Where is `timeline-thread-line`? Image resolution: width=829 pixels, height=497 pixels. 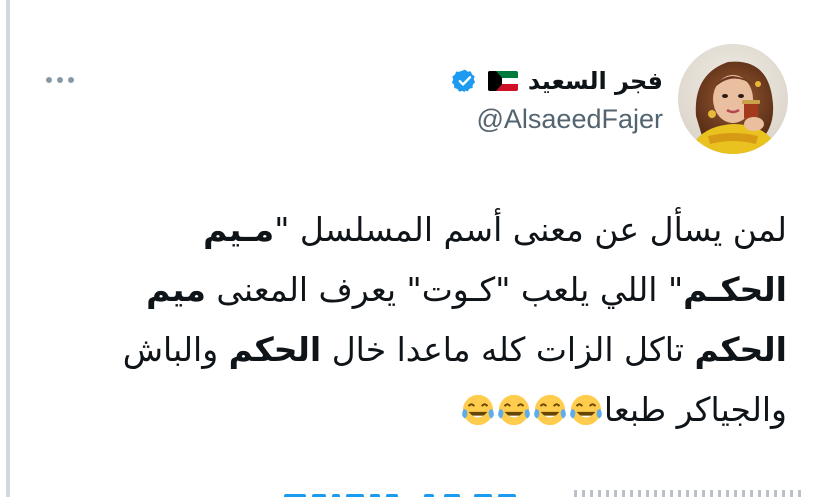 timeline-thread-line is located at coordinates (5, 248).